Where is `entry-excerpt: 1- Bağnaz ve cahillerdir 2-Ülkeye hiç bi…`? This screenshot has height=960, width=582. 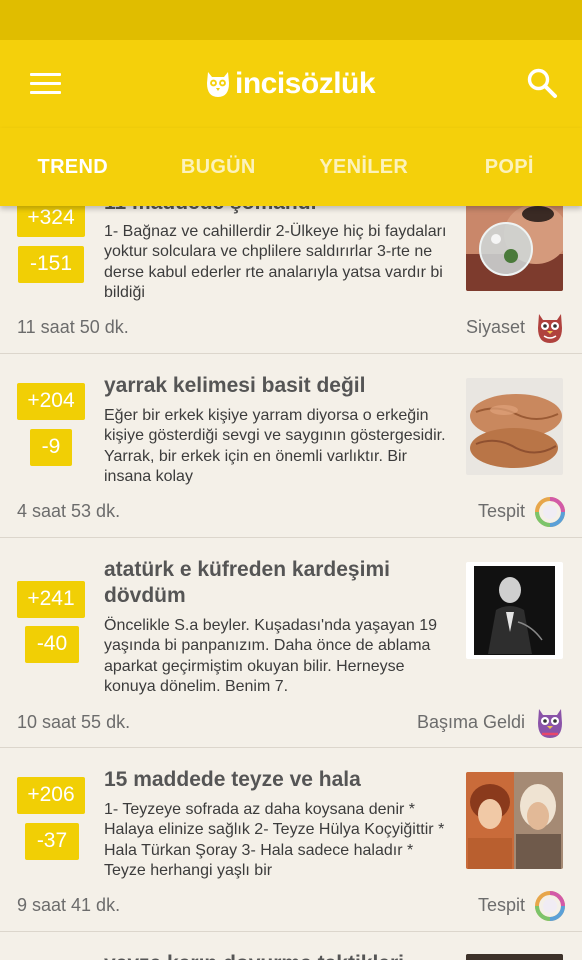
entry-excerpt: 1- Bağnaz ve cahillerdir 2-Ülkeye hiç bi… is located at coordinates (275, 262).